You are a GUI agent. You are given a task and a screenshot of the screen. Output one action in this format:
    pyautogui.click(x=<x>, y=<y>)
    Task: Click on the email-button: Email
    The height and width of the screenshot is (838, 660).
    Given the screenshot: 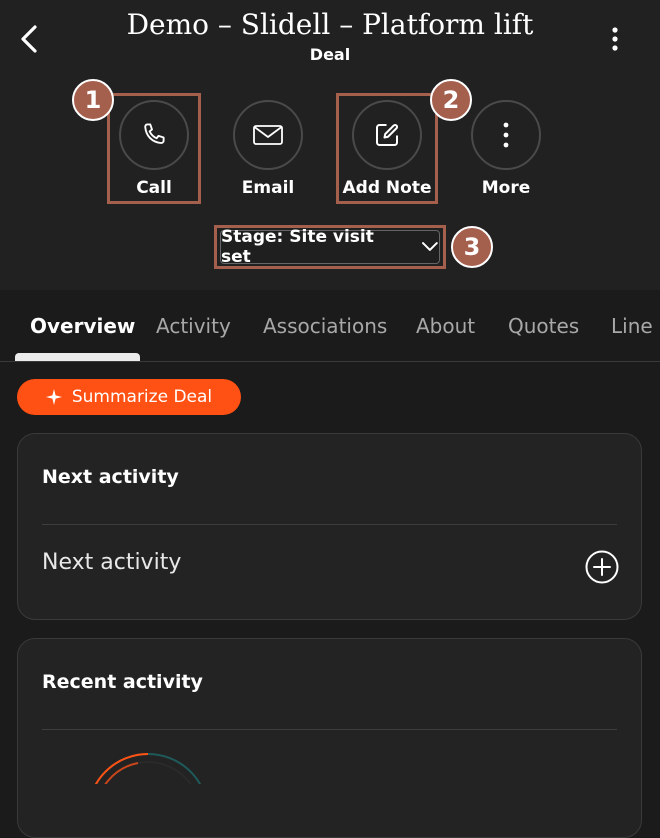 What is the action you would take?
    pyautogui.click(x=268, y=149)
    